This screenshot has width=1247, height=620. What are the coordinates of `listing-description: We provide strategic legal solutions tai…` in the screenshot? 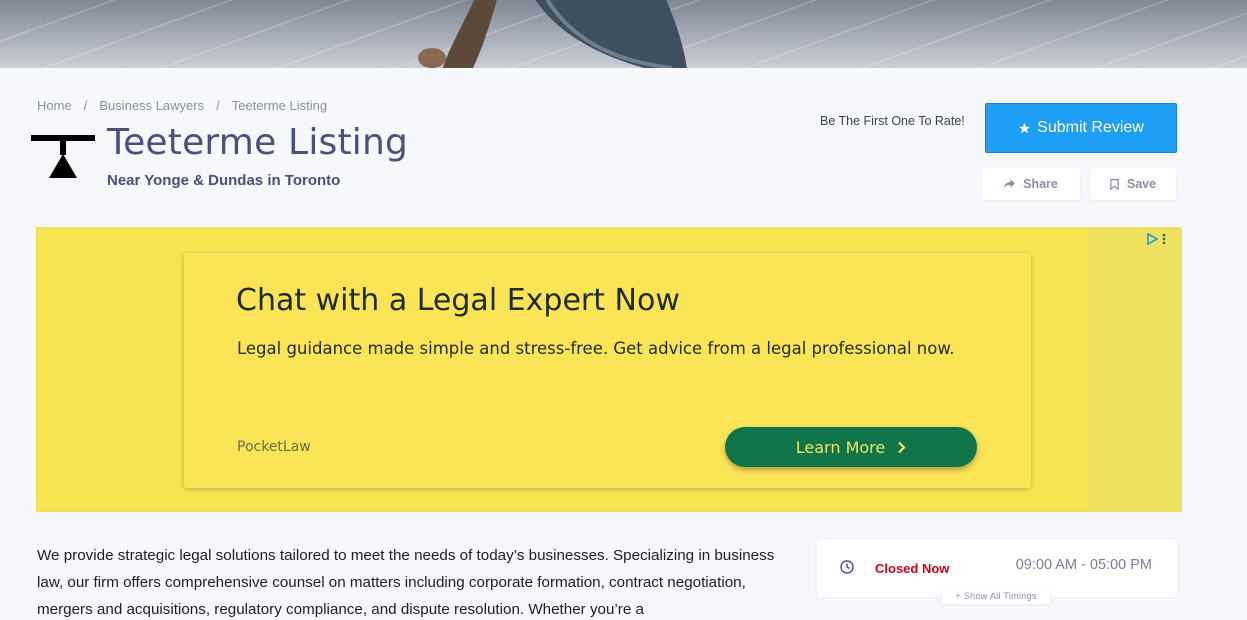 It's located at (406, 582).